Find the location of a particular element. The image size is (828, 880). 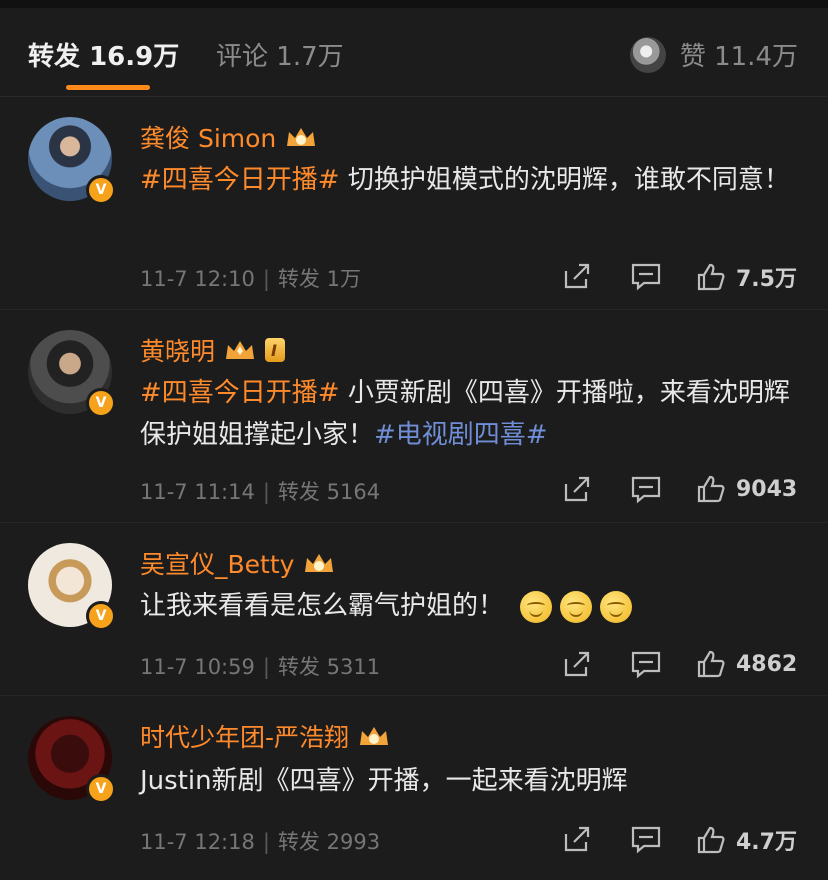

member-level-badge: I is located at coordinates (275, 350).